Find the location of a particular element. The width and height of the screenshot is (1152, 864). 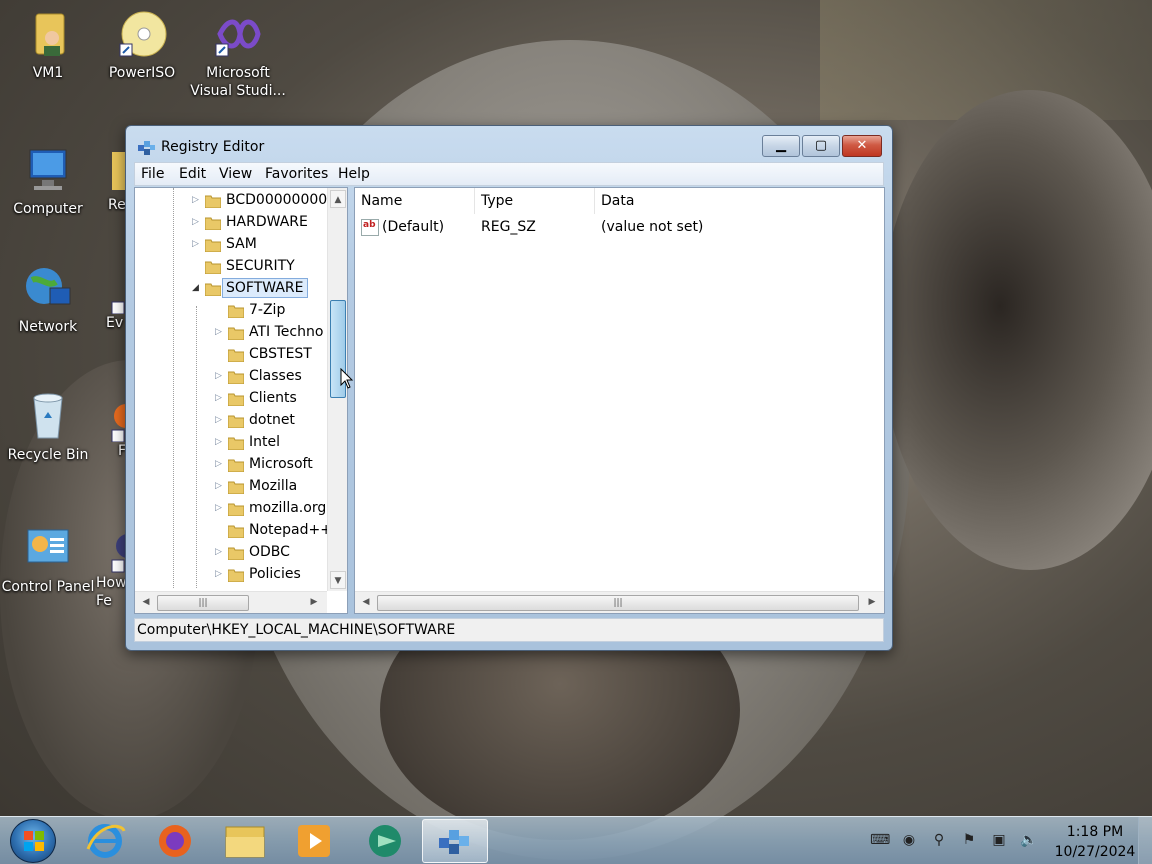

desktop-icon-re: Re is located at coordinates (109, 179).